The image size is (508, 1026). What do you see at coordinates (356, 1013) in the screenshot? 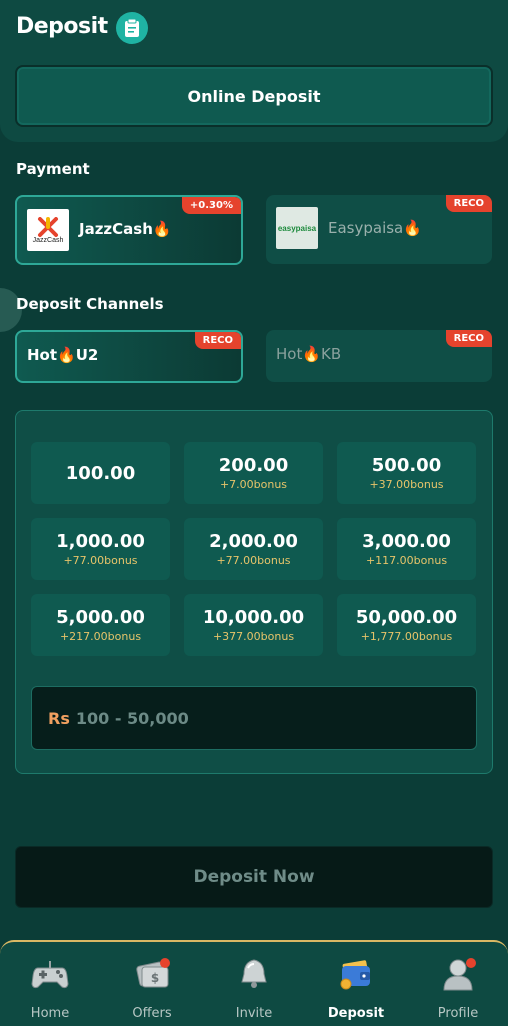
I see `nav-label: Deposit` at bounding box center [356, 1013].